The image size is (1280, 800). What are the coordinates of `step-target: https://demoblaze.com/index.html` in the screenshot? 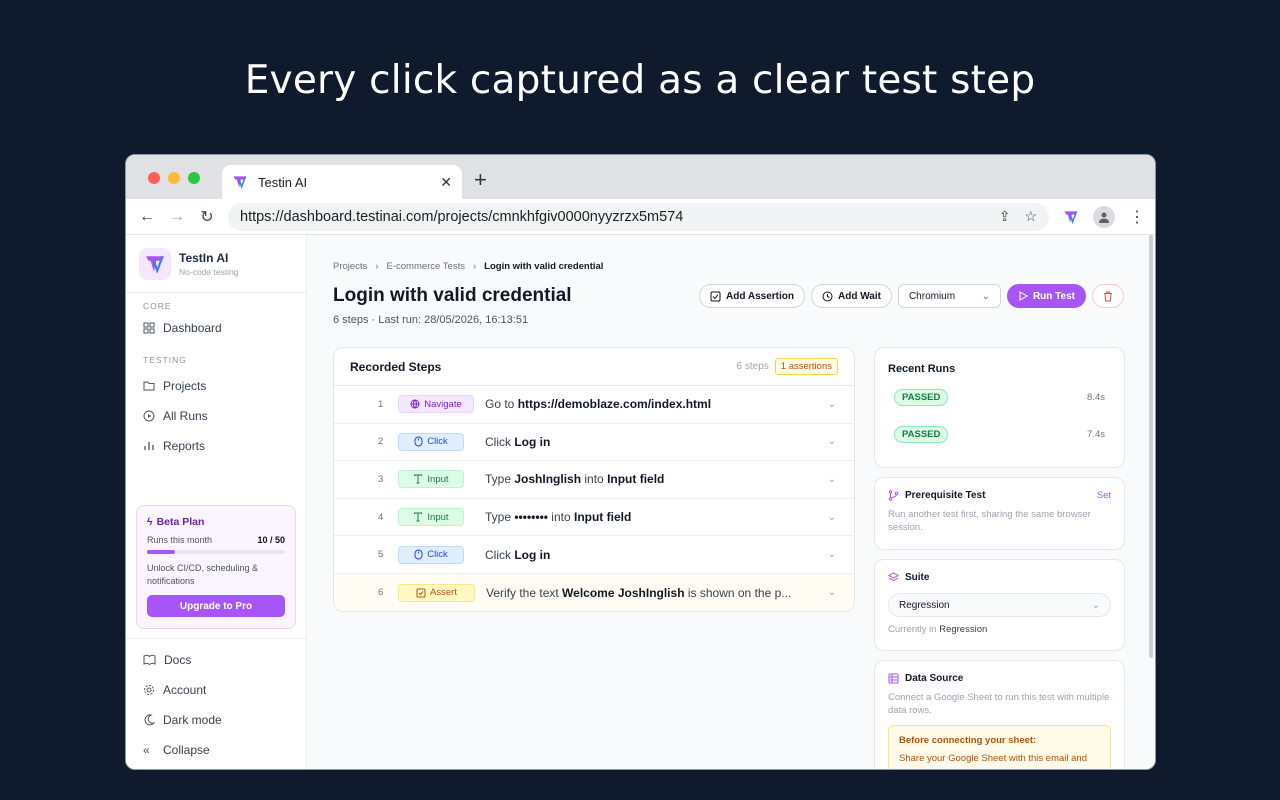 It's located at (614, 404).